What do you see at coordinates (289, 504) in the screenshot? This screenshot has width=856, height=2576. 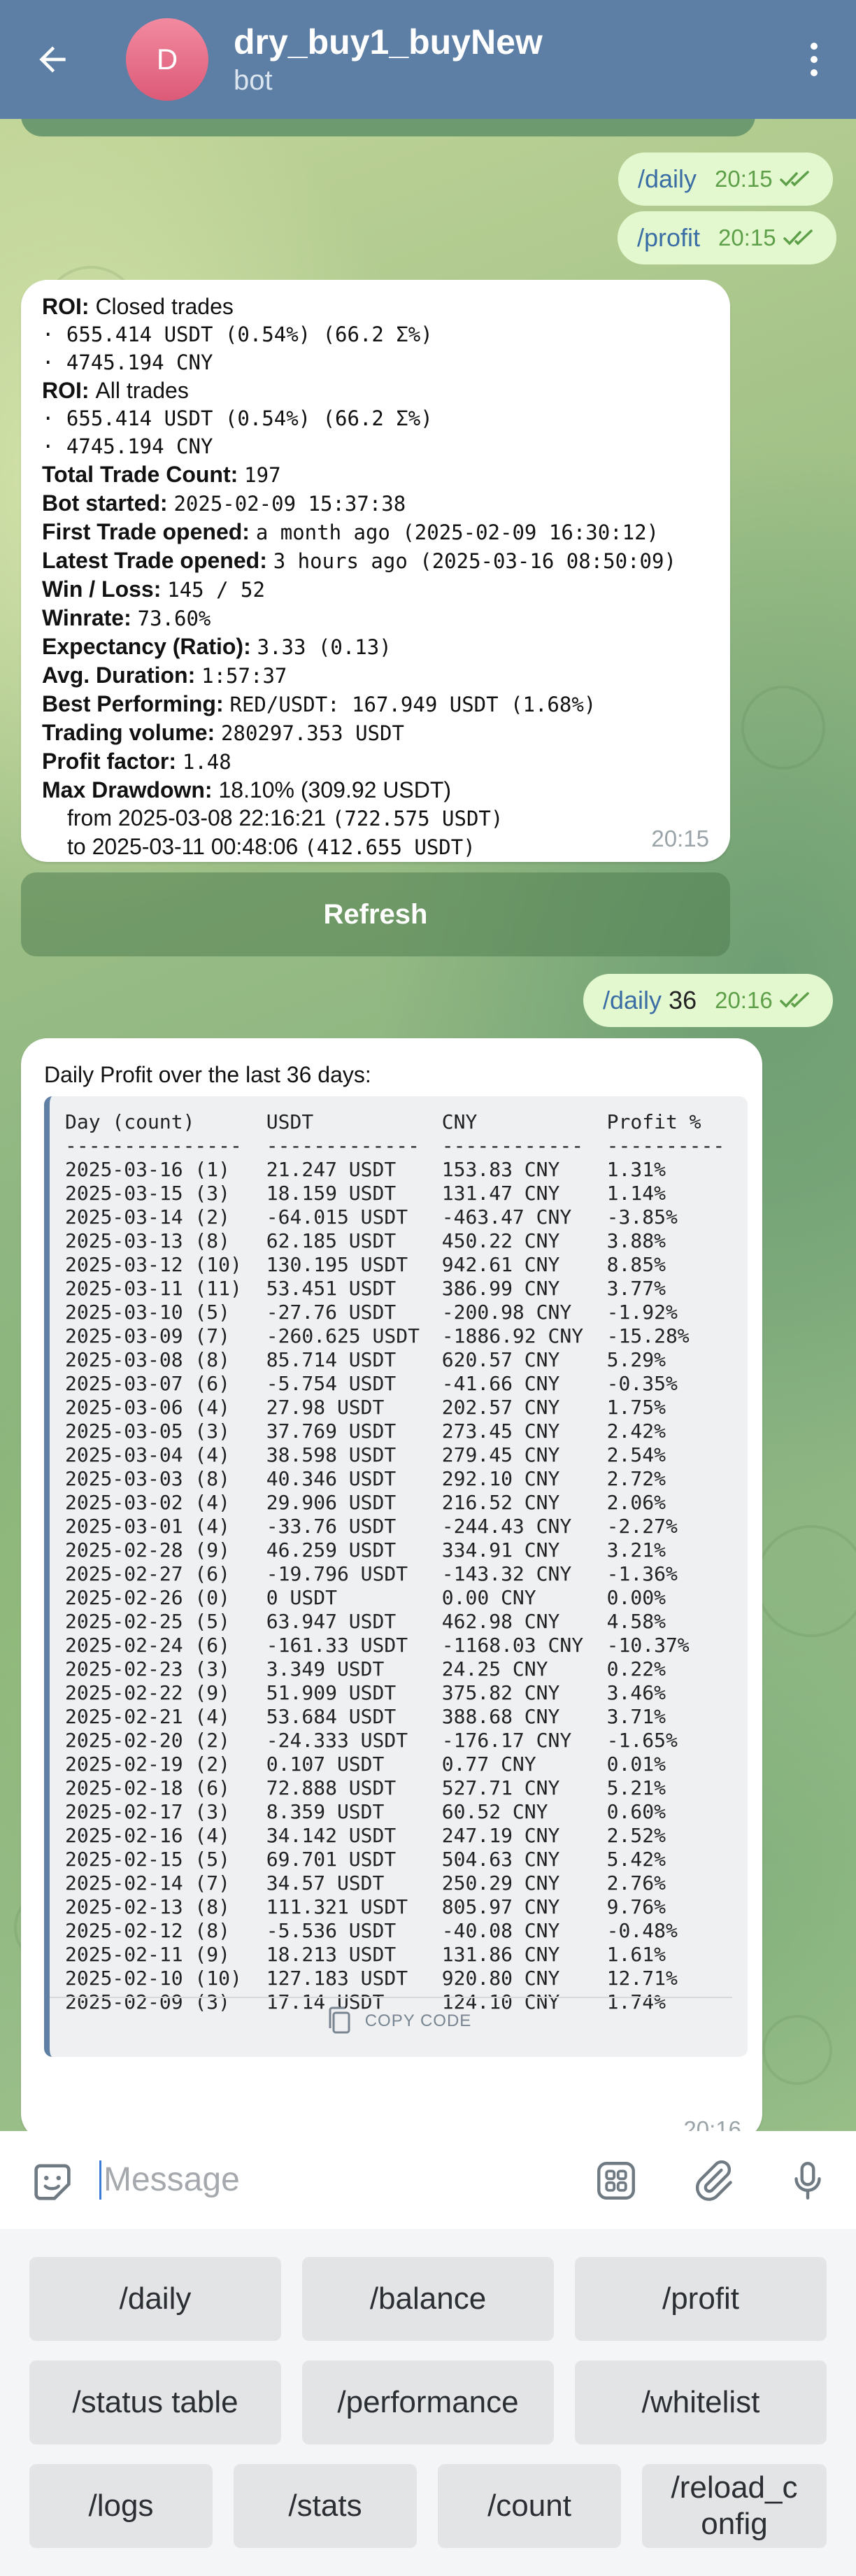 I see `bot-started-value: 2025-02-09 15:37:38` at bounding box center [289, 504].